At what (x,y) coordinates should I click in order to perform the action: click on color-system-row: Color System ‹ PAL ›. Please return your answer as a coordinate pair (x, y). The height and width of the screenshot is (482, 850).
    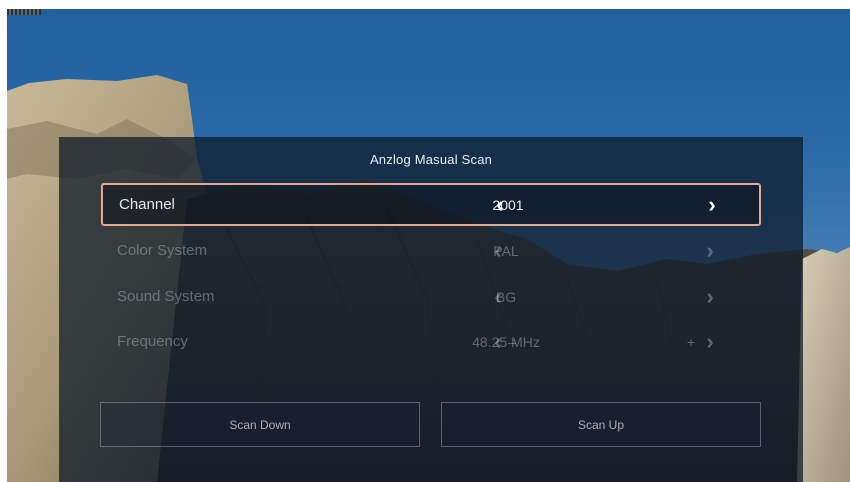
    Looking at the image, I should click on (431, 250).